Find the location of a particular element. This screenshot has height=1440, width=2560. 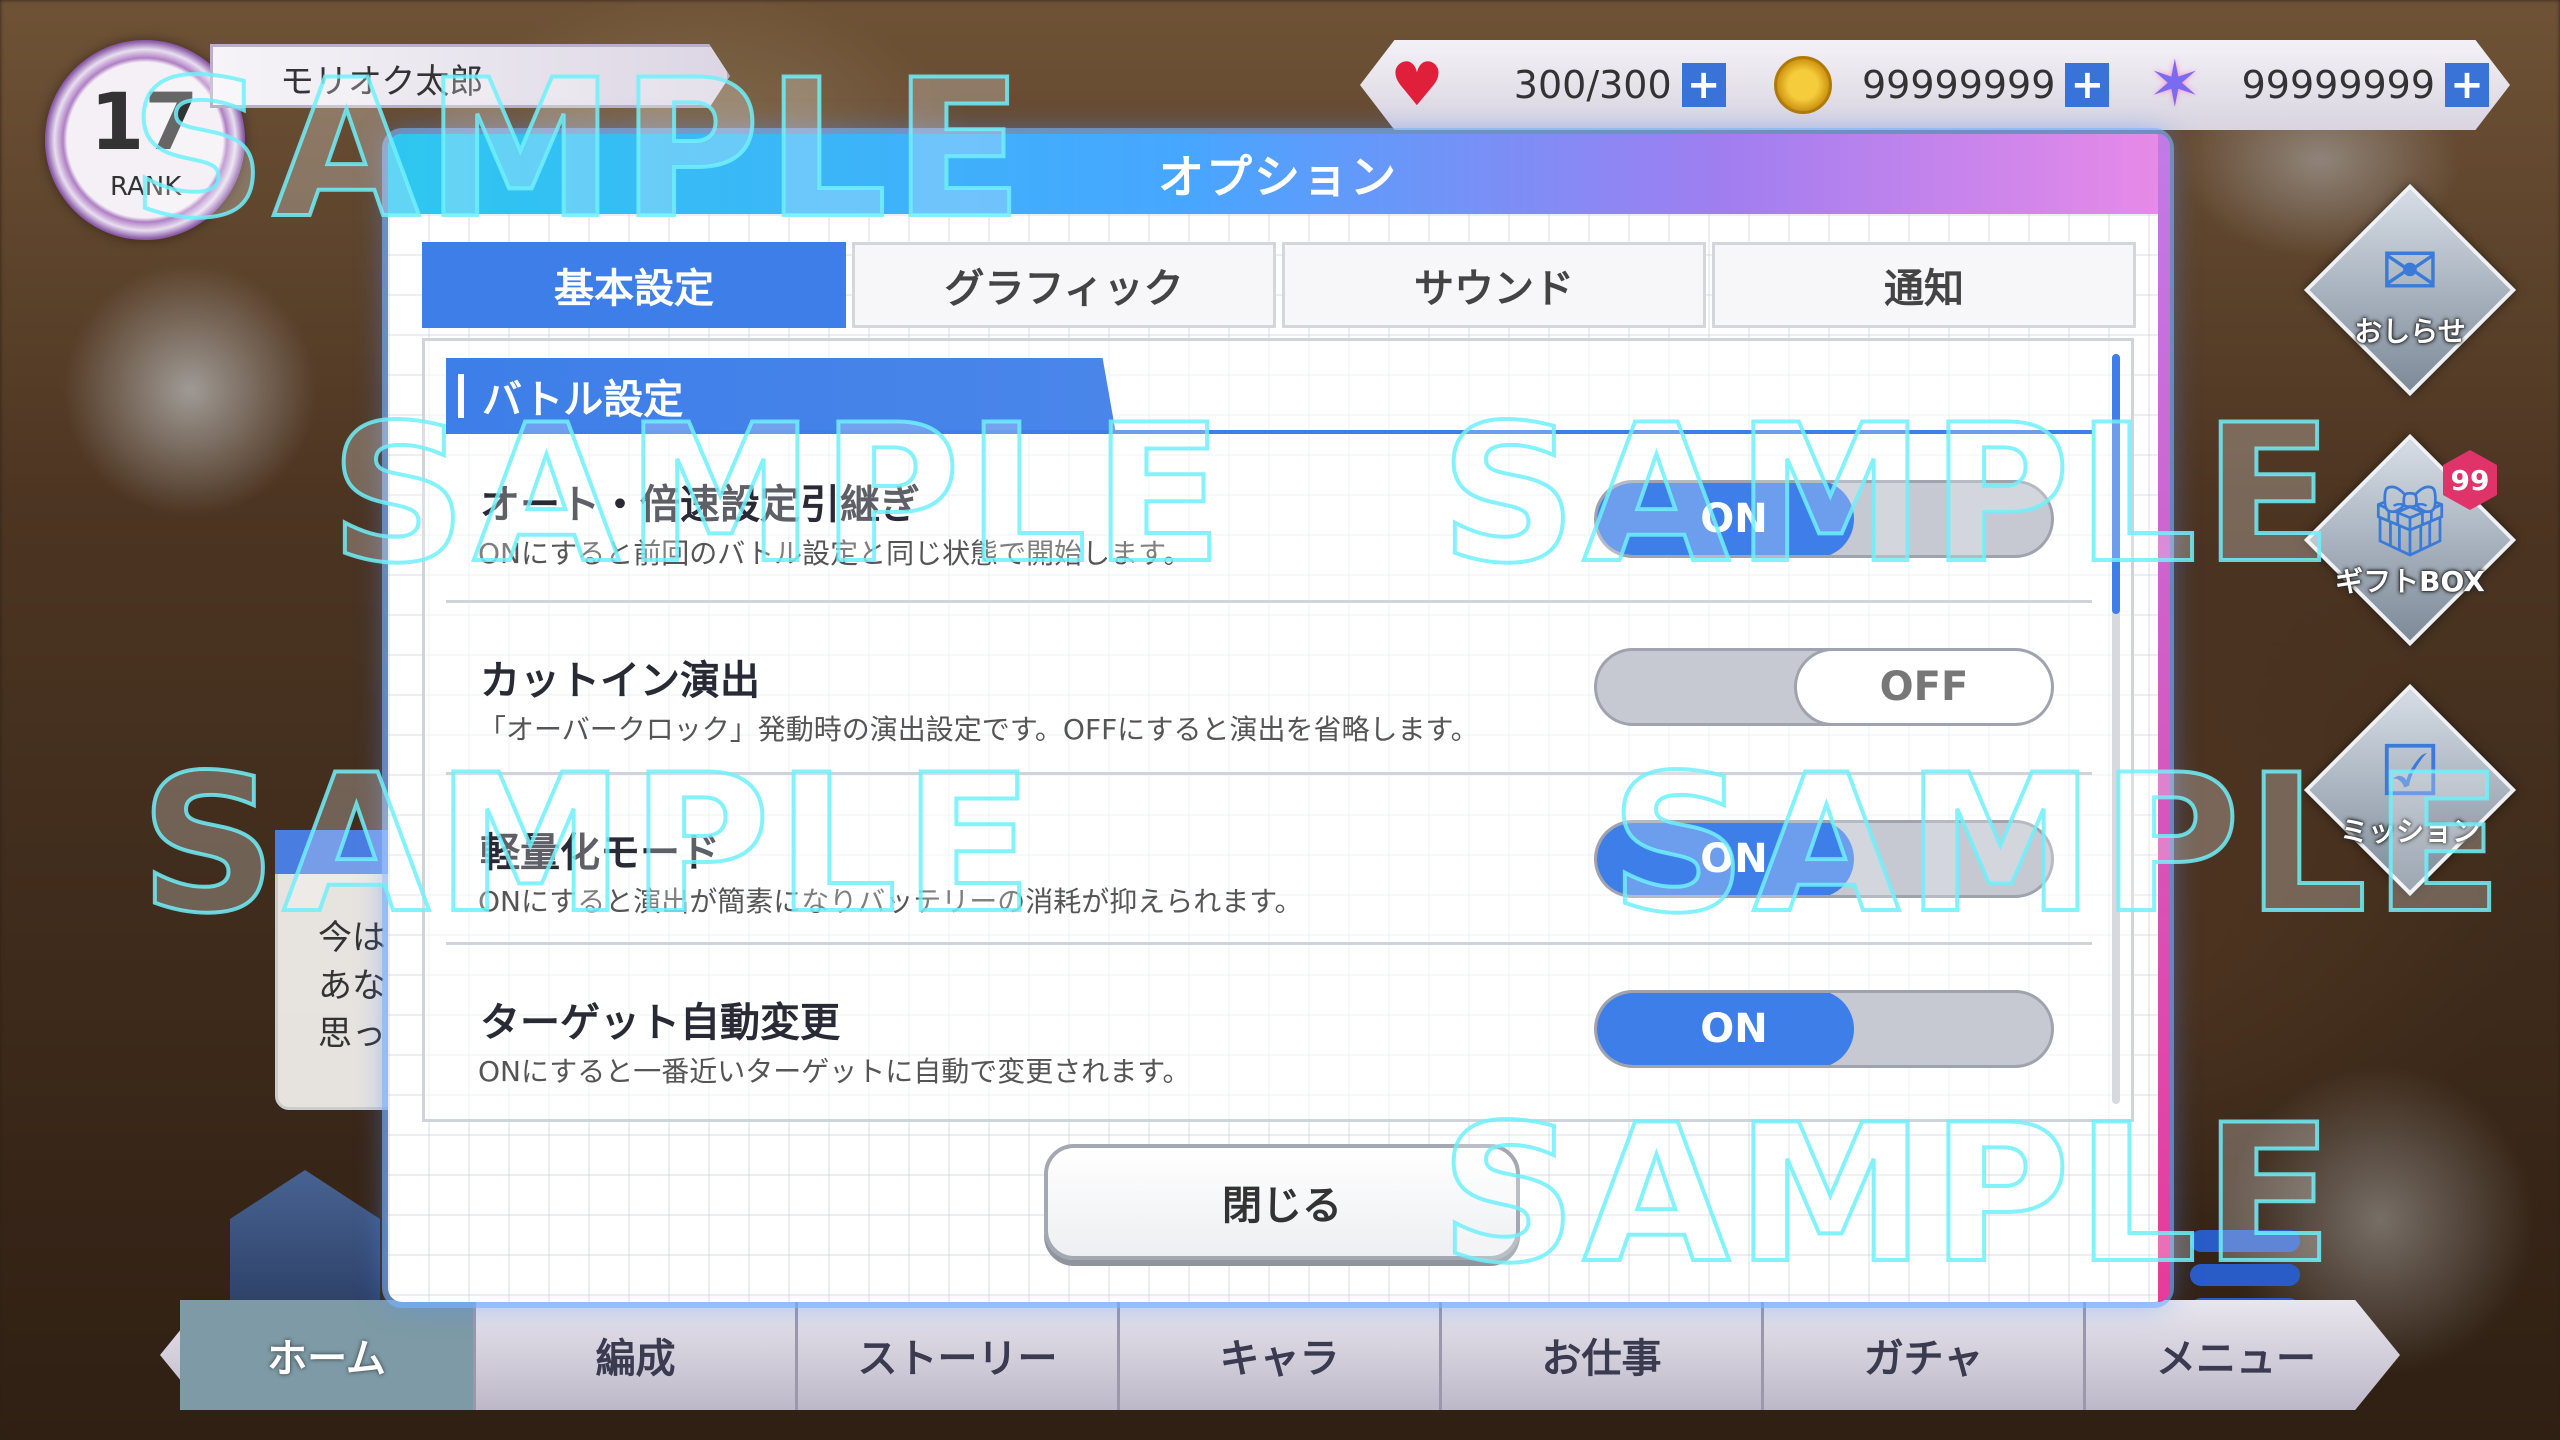

gem-display: ✶ 99999999 + is located at coordinates (2319, 85).